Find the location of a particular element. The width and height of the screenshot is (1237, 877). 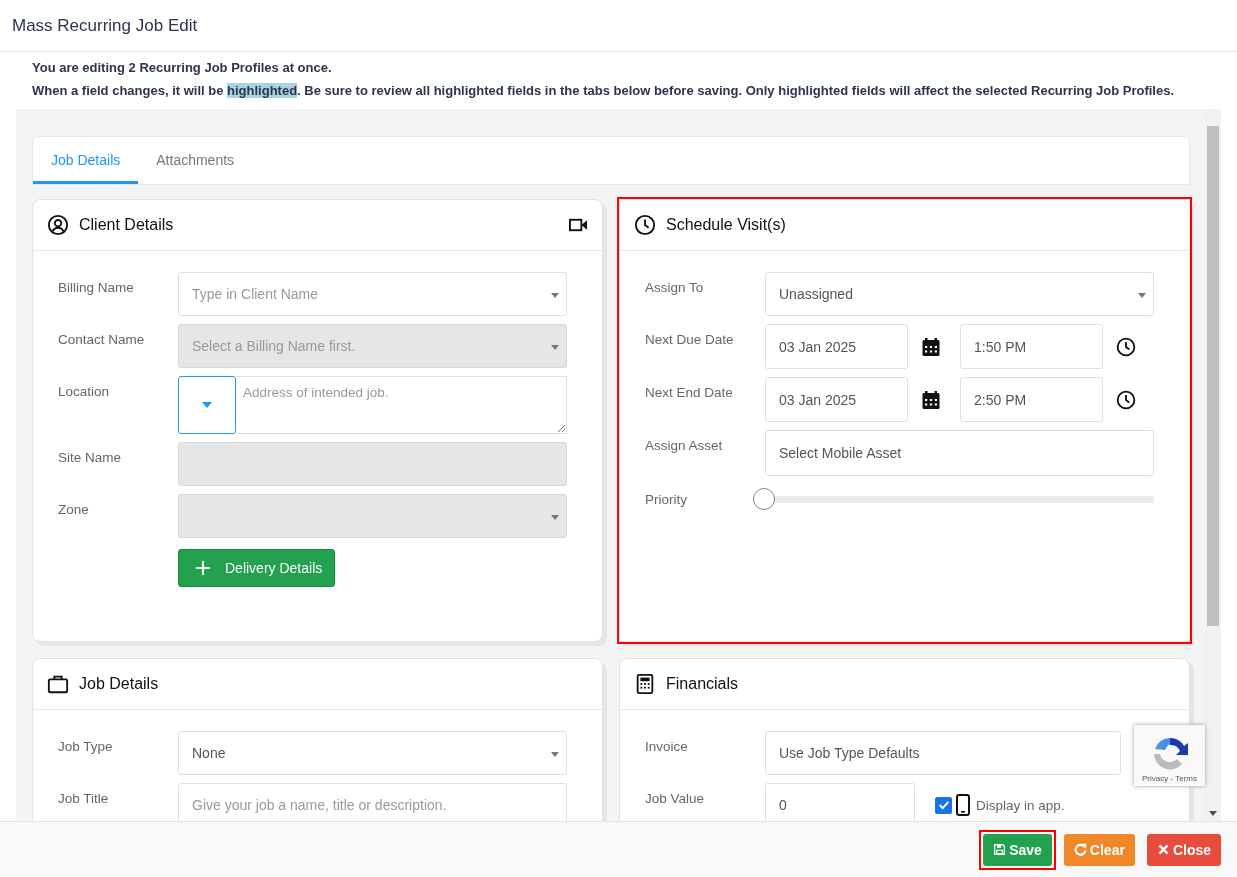

checkmark-icon is located at coordinates (943, 805).